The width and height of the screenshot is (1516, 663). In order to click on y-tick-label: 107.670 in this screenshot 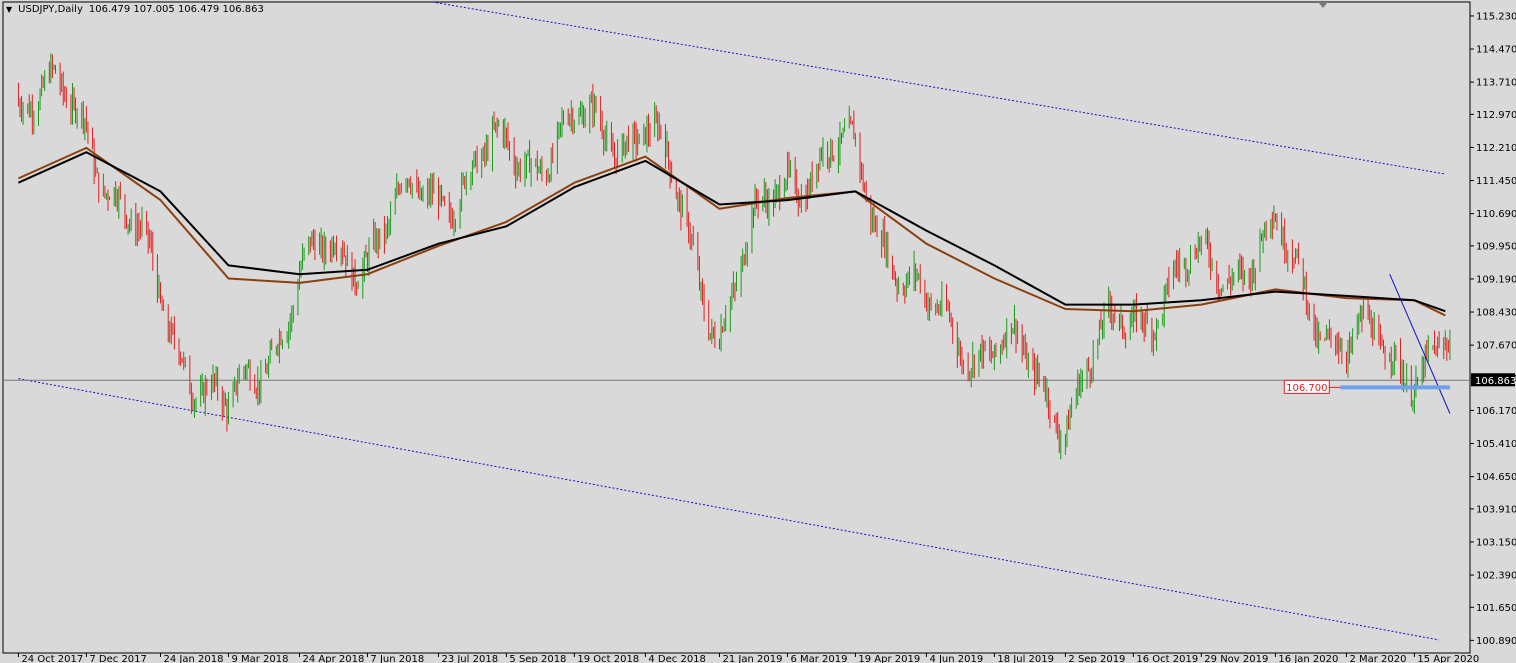, I will do `click(1496, 346)`.